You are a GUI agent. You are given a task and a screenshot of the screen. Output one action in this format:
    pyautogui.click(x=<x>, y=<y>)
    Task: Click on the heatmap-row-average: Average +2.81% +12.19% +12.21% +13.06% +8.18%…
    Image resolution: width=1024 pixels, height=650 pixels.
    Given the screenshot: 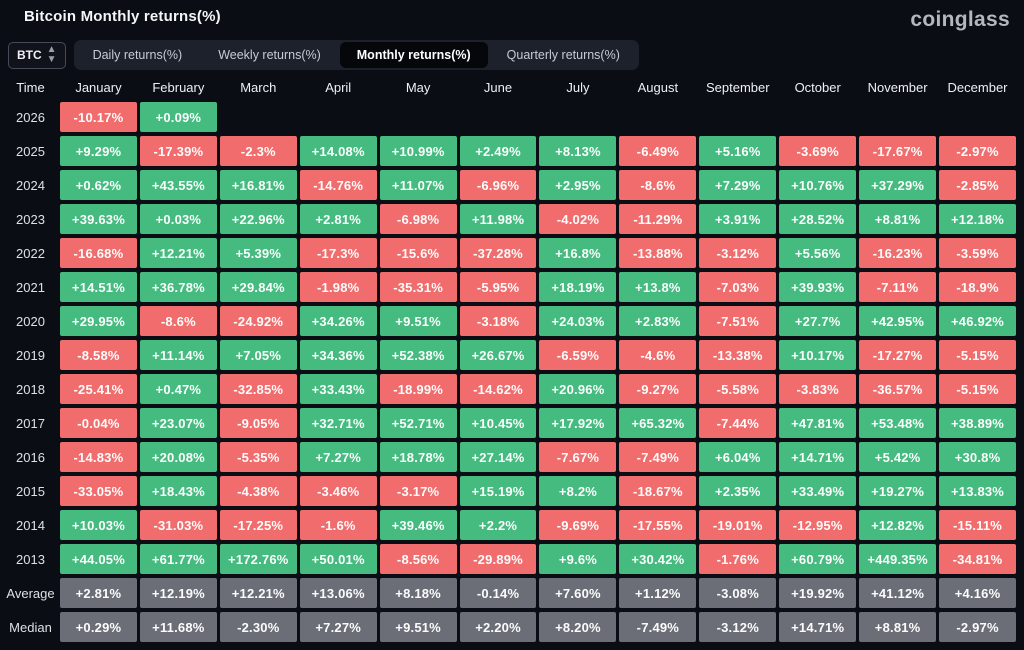 What is the action you would take?
    pyautogui.click(x=510, y=593)
    